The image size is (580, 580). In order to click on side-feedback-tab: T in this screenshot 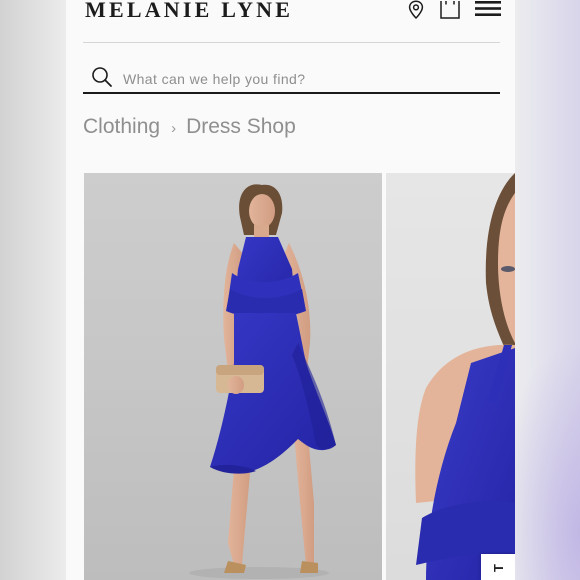, I will do `click(498, 567)`.